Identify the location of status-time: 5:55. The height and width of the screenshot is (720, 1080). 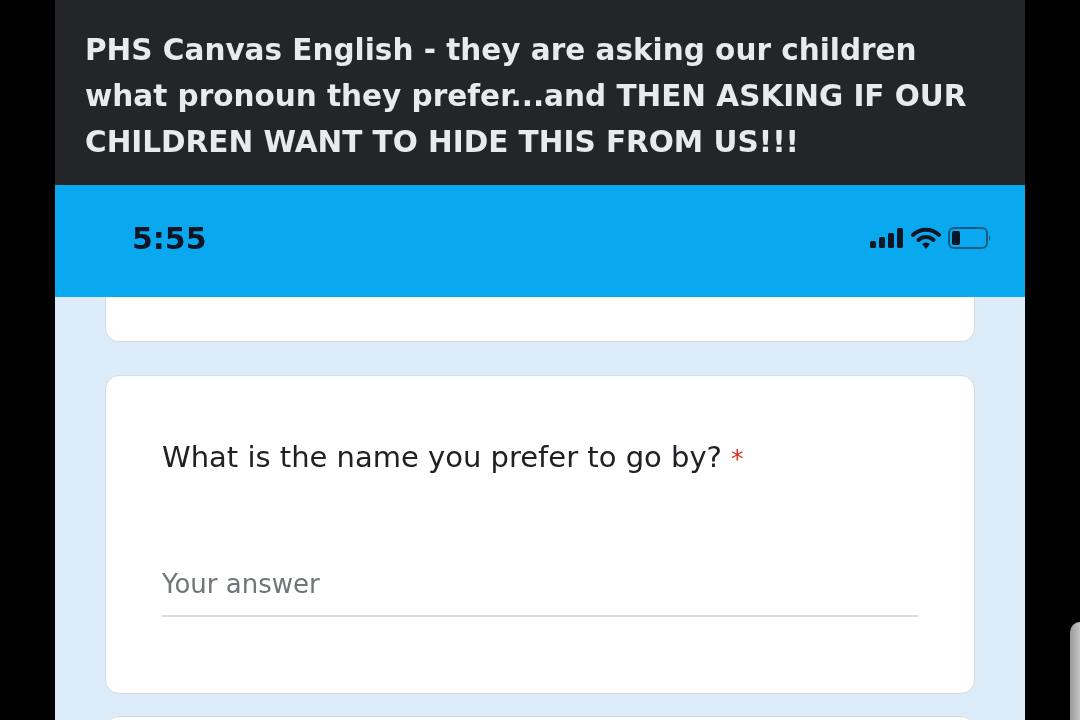
(169, 238).